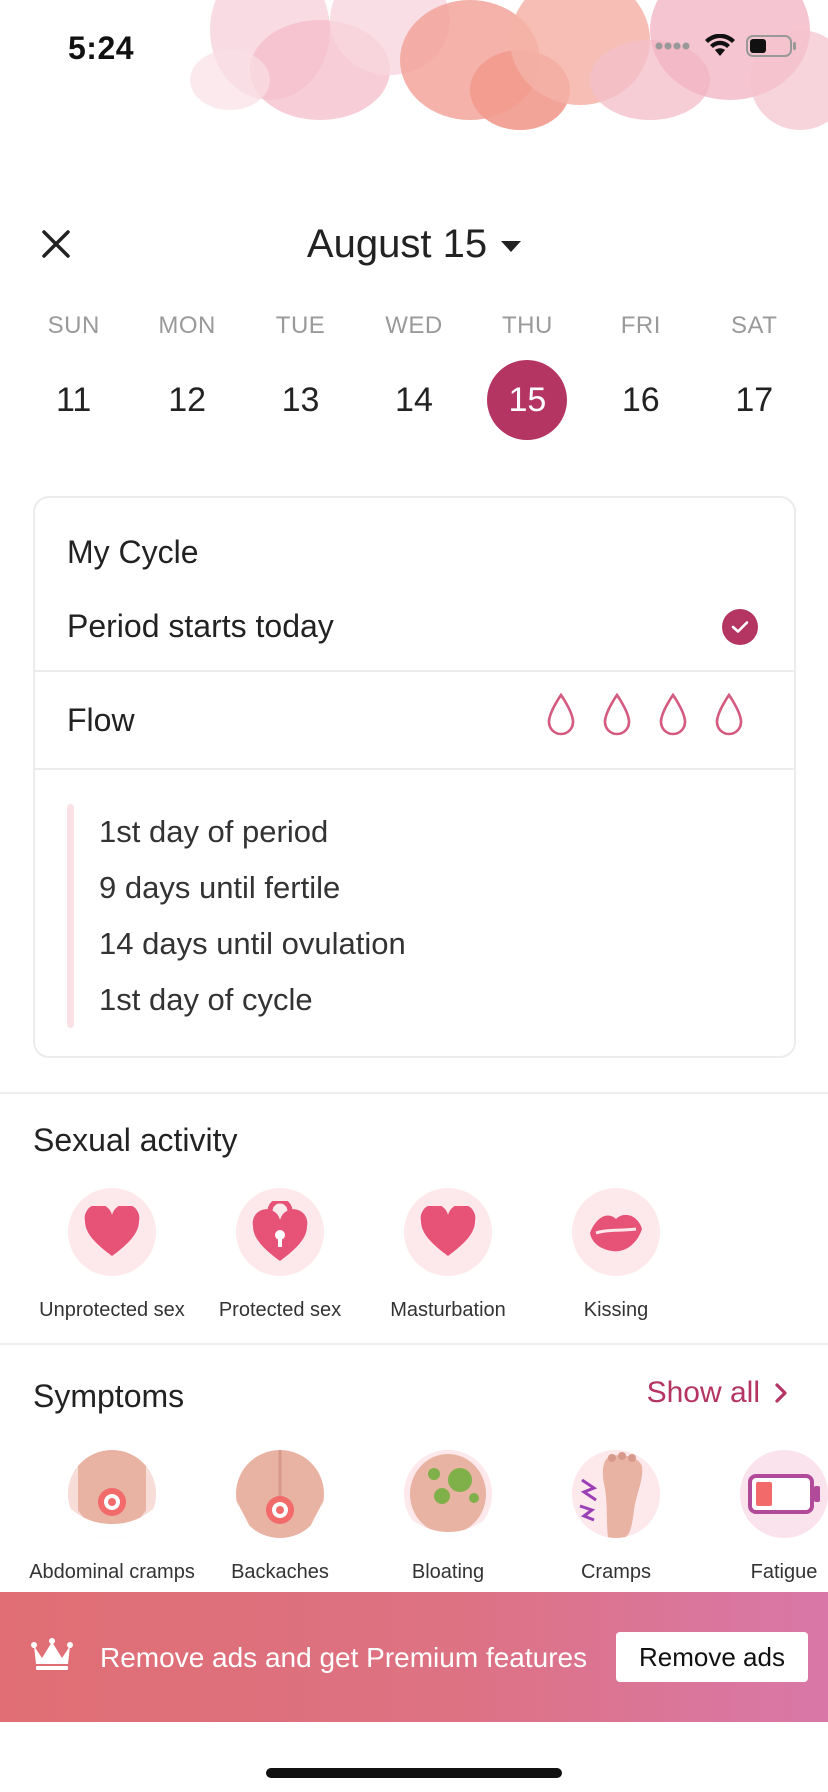 This screenshot has height=1792, width=828. What do you see at coordinates (616, 1310) in the screenshot?
I see `option-label: Kissing` at bounding box center [616, 1310].